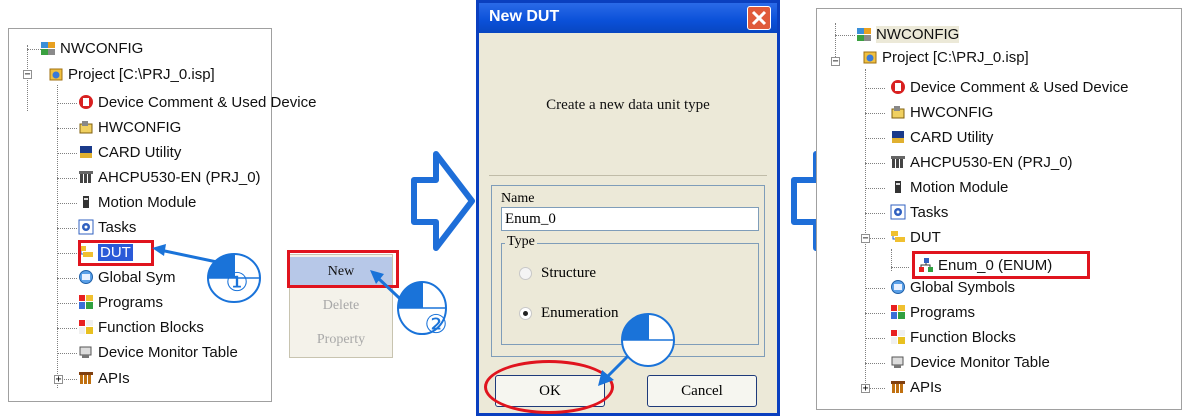  I want to click on dialog-description: Create a new data unit type, so click(628, 105).